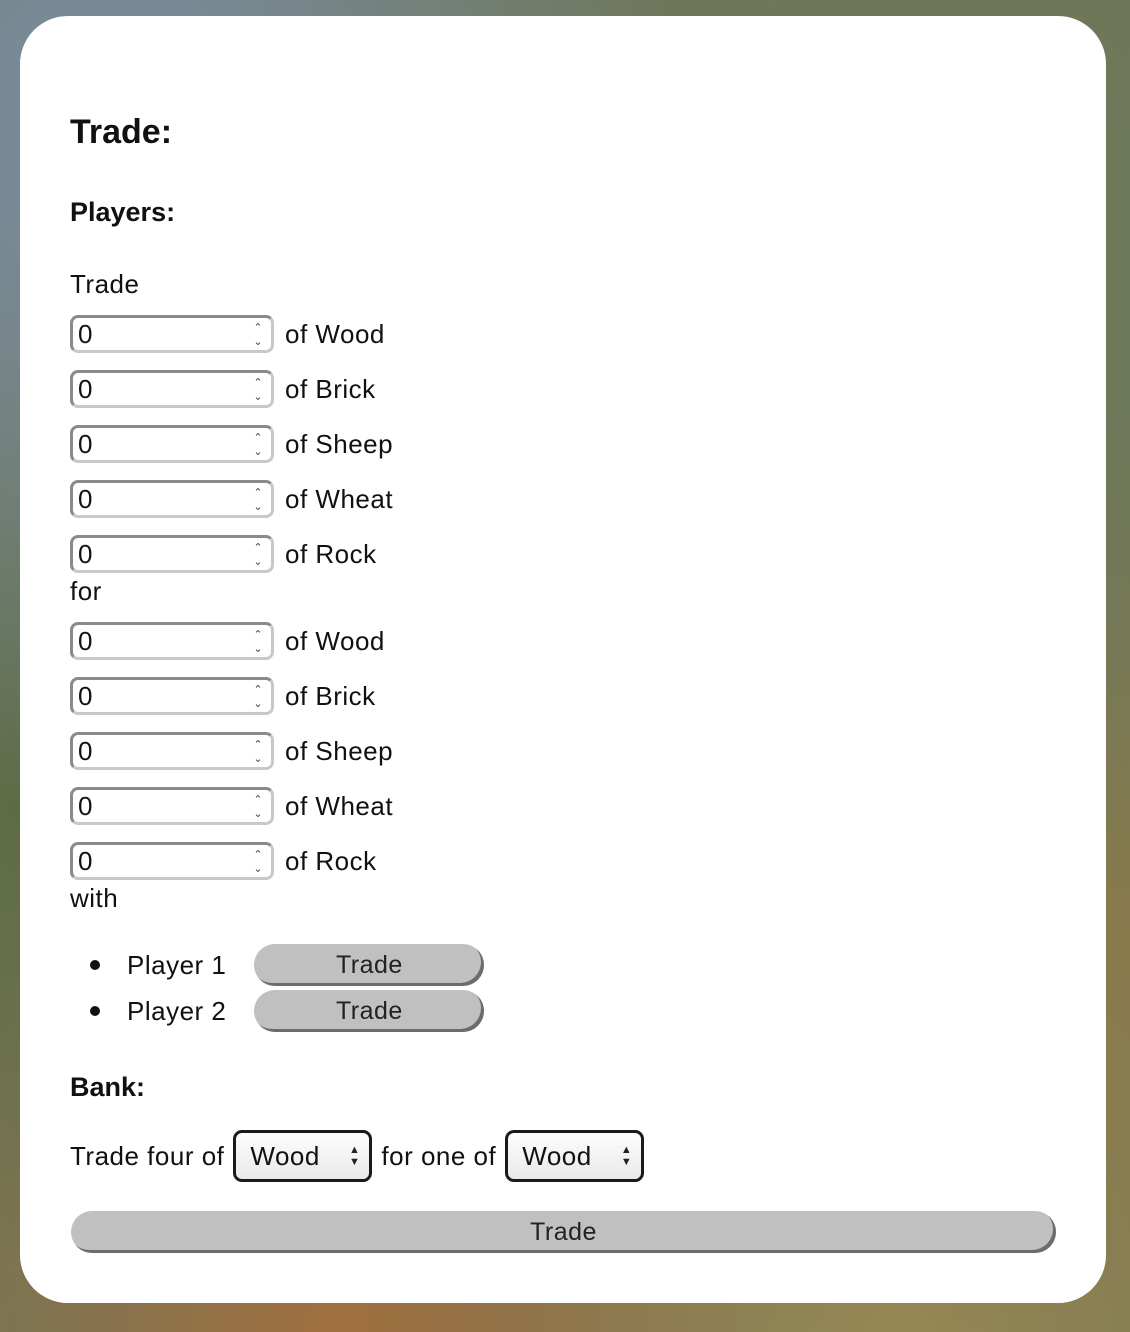  I want to click on give-row-wheat: 0 ⌃ ⌄ of Wheat, so click(231, 499).